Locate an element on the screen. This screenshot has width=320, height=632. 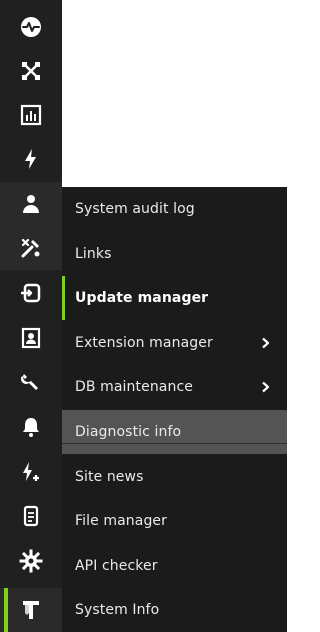
rail-item-gear is located at coordinates (31, 561).